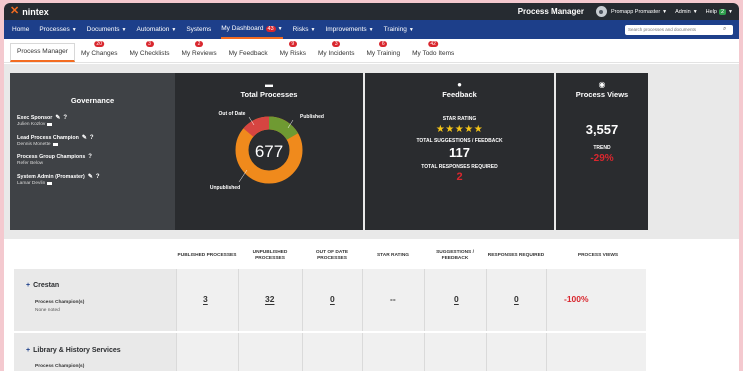 Image resolution: width=743 pixels, height=371 pixels. I want to click on published-count: 3, so click(205, 299).